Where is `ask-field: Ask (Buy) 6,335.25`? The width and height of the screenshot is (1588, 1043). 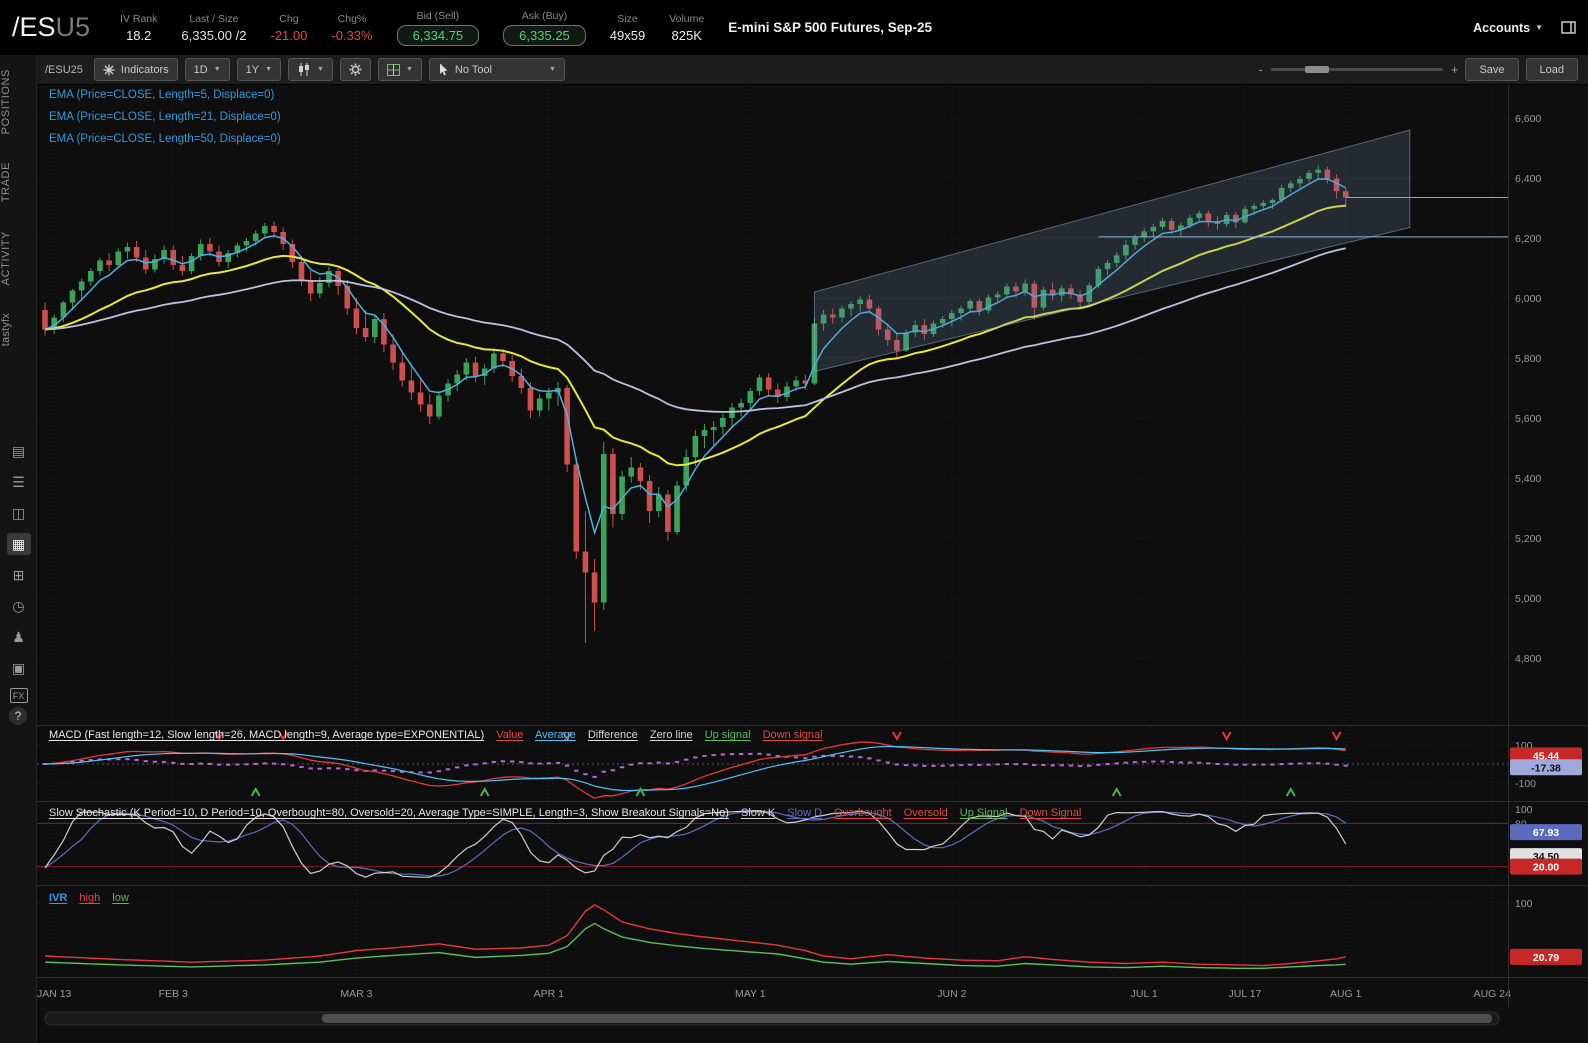
ask-field: Ask (Buy) 6,335.25 is located at coordinates (544, 28).